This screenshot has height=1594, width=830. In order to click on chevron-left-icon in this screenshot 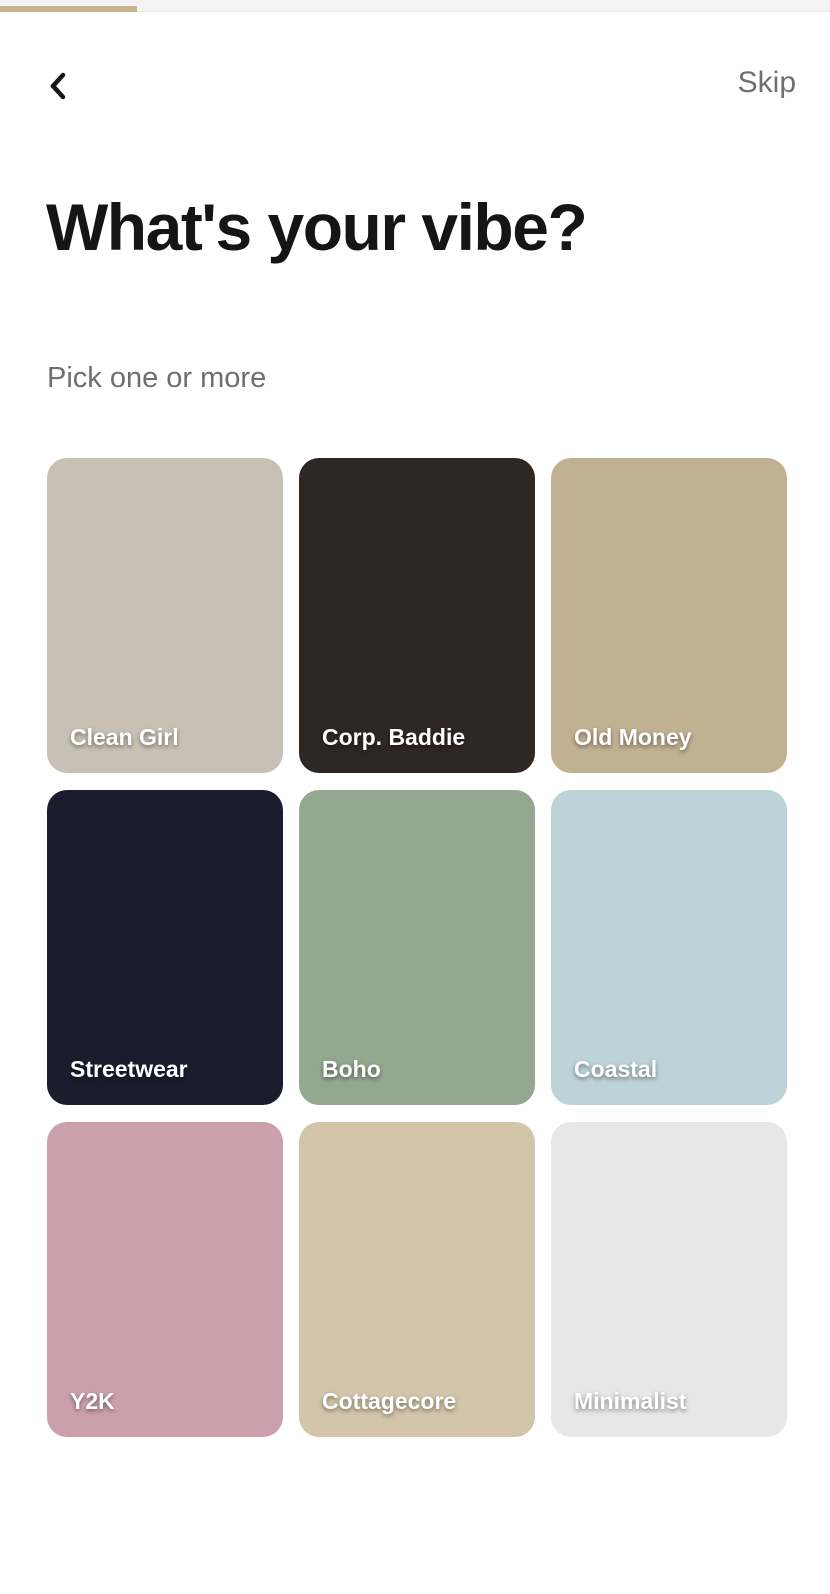, I will do `click(58, 86)`.